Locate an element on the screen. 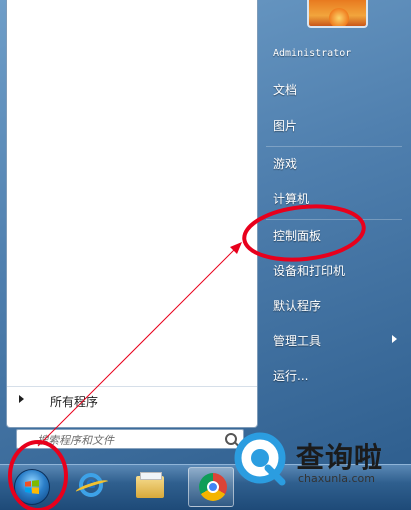 This screenshot has height=510, width=411. menu-item-pictures: 图片 is located at coordinates (285, 125).